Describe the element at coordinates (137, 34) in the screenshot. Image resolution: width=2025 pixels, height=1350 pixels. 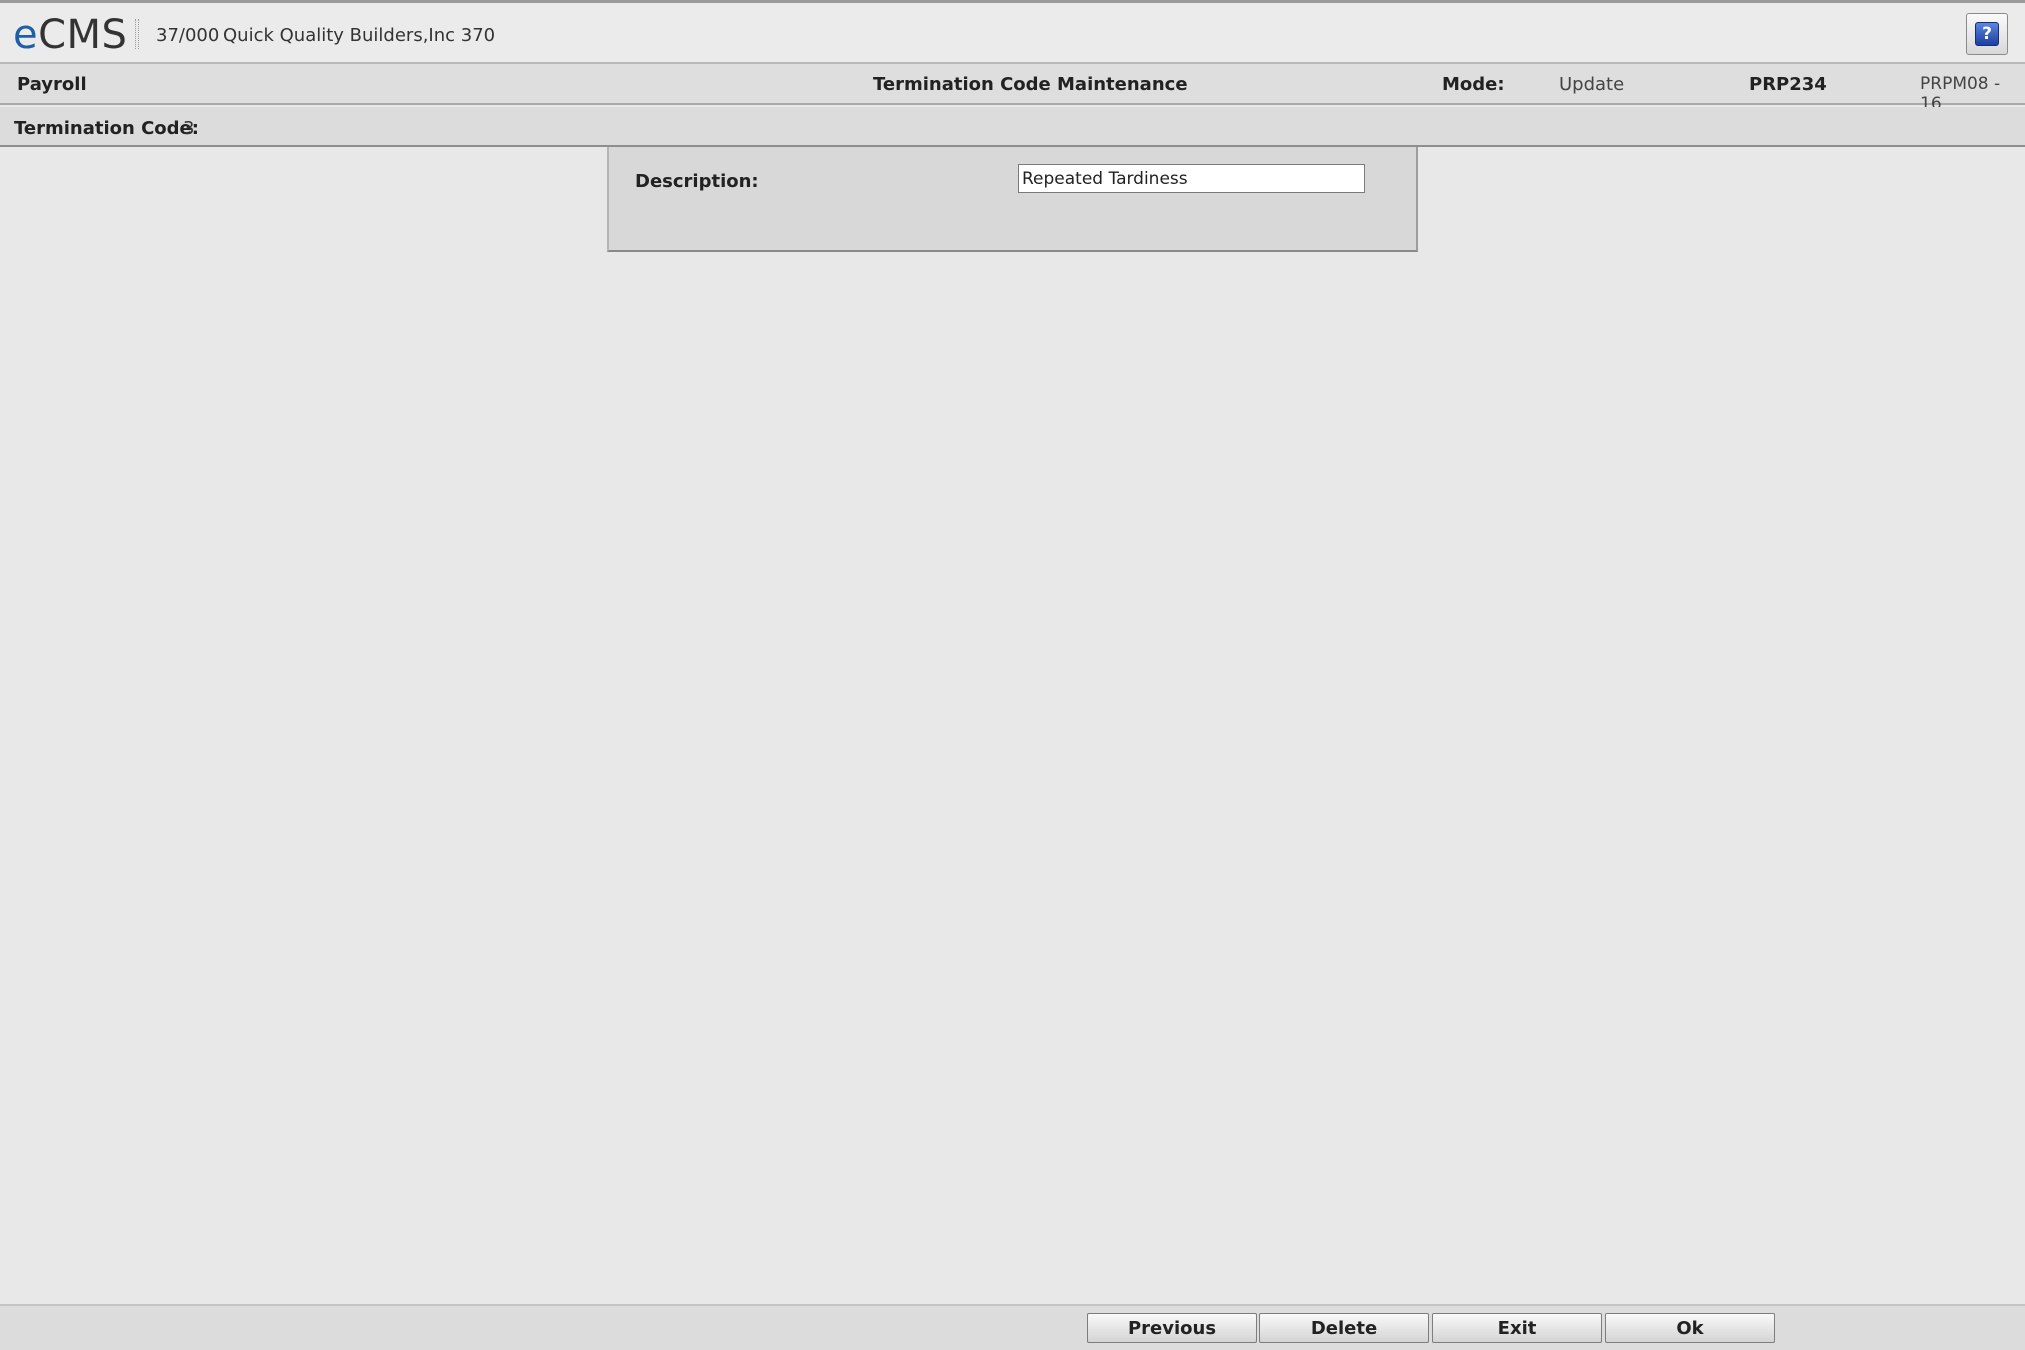
I see `logo-separator` at that location.